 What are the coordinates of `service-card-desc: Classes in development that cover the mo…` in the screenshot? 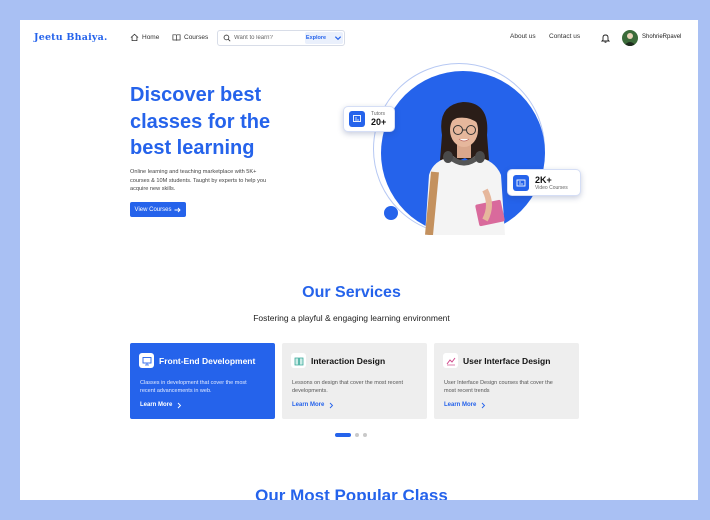 It's located at (193, 387).